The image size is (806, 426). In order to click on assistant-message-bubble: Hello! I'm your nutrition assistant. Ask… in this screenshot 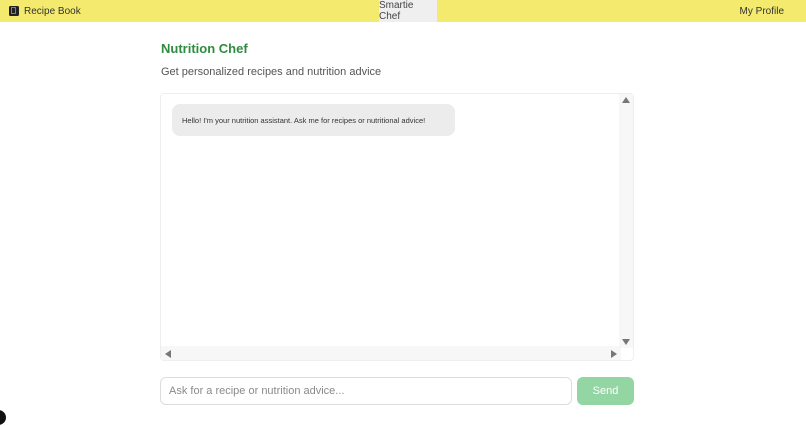, I will do `click(313, 120)`.